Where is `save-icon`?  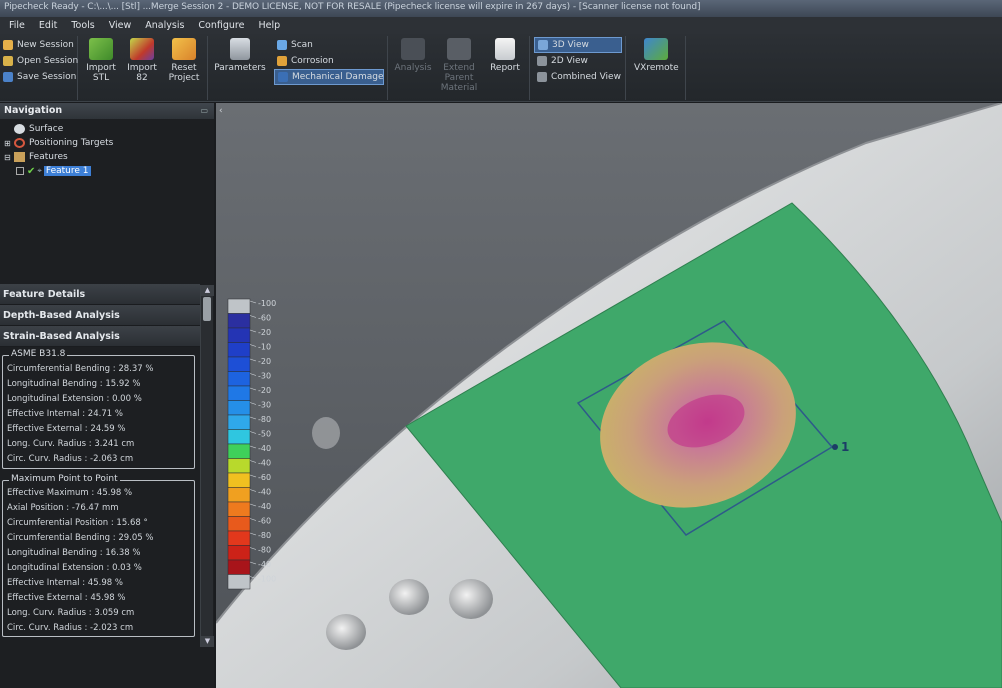
save-icon is located at coordinates (8, 77).